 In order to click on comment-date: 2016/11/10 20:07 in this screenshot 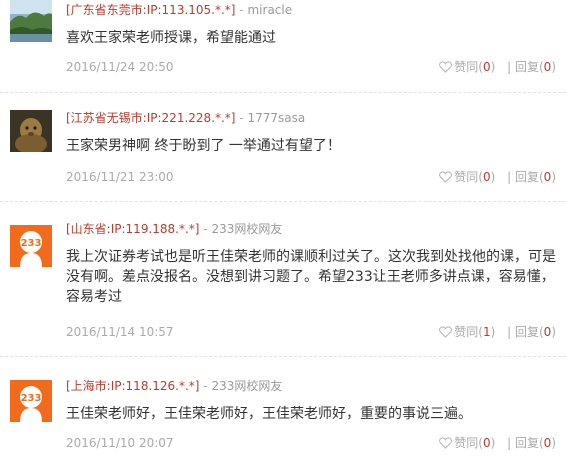, I will do `click(120, 443)`.